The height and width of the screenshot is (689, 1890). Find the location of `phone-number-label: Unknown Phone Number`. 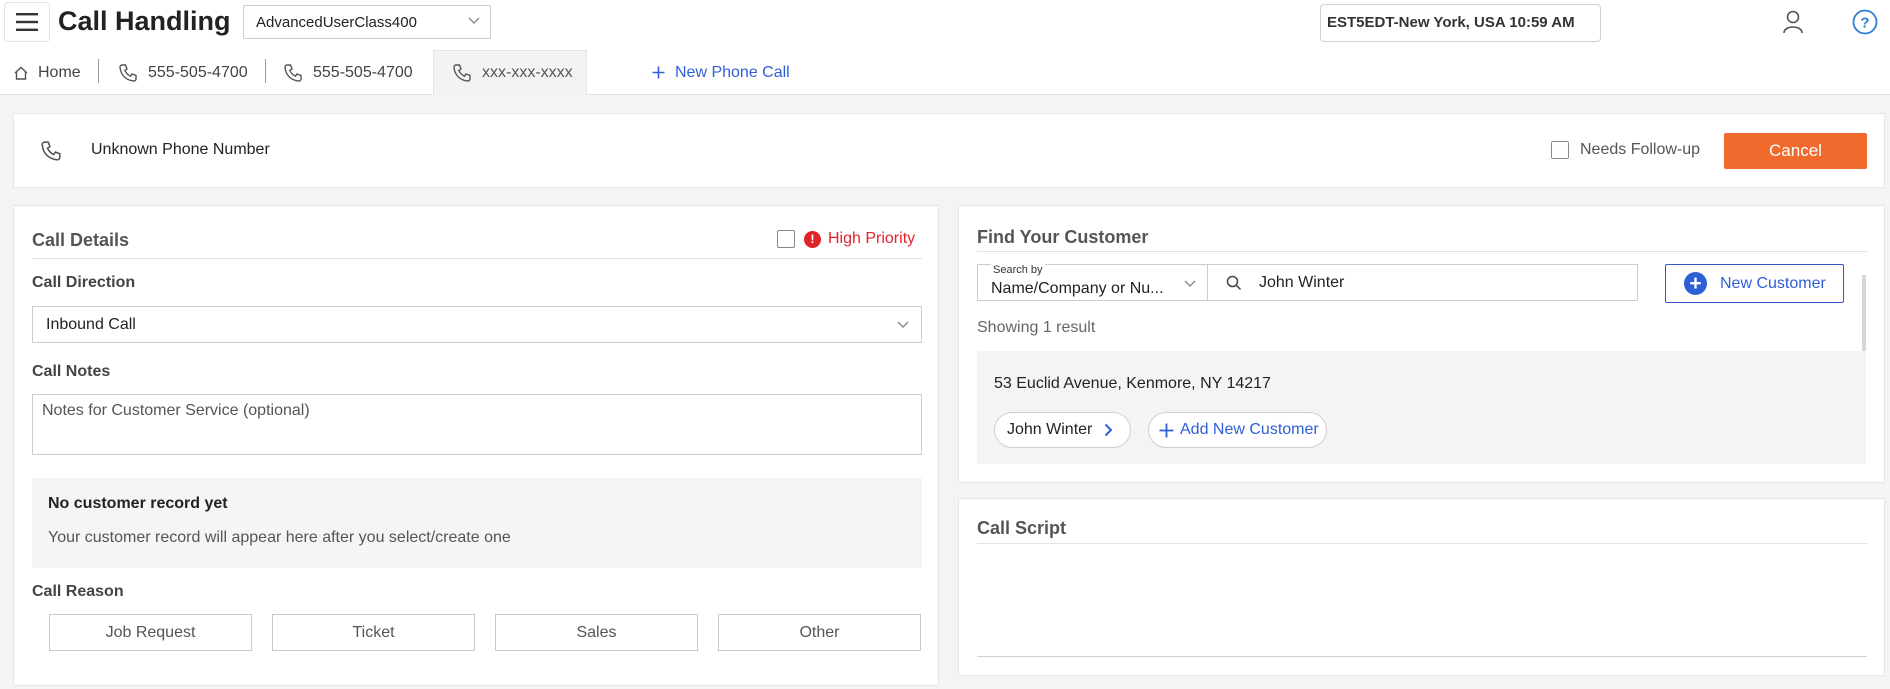

phone-number-label: Unknown Phone Number is located at coordinates (180, 149).